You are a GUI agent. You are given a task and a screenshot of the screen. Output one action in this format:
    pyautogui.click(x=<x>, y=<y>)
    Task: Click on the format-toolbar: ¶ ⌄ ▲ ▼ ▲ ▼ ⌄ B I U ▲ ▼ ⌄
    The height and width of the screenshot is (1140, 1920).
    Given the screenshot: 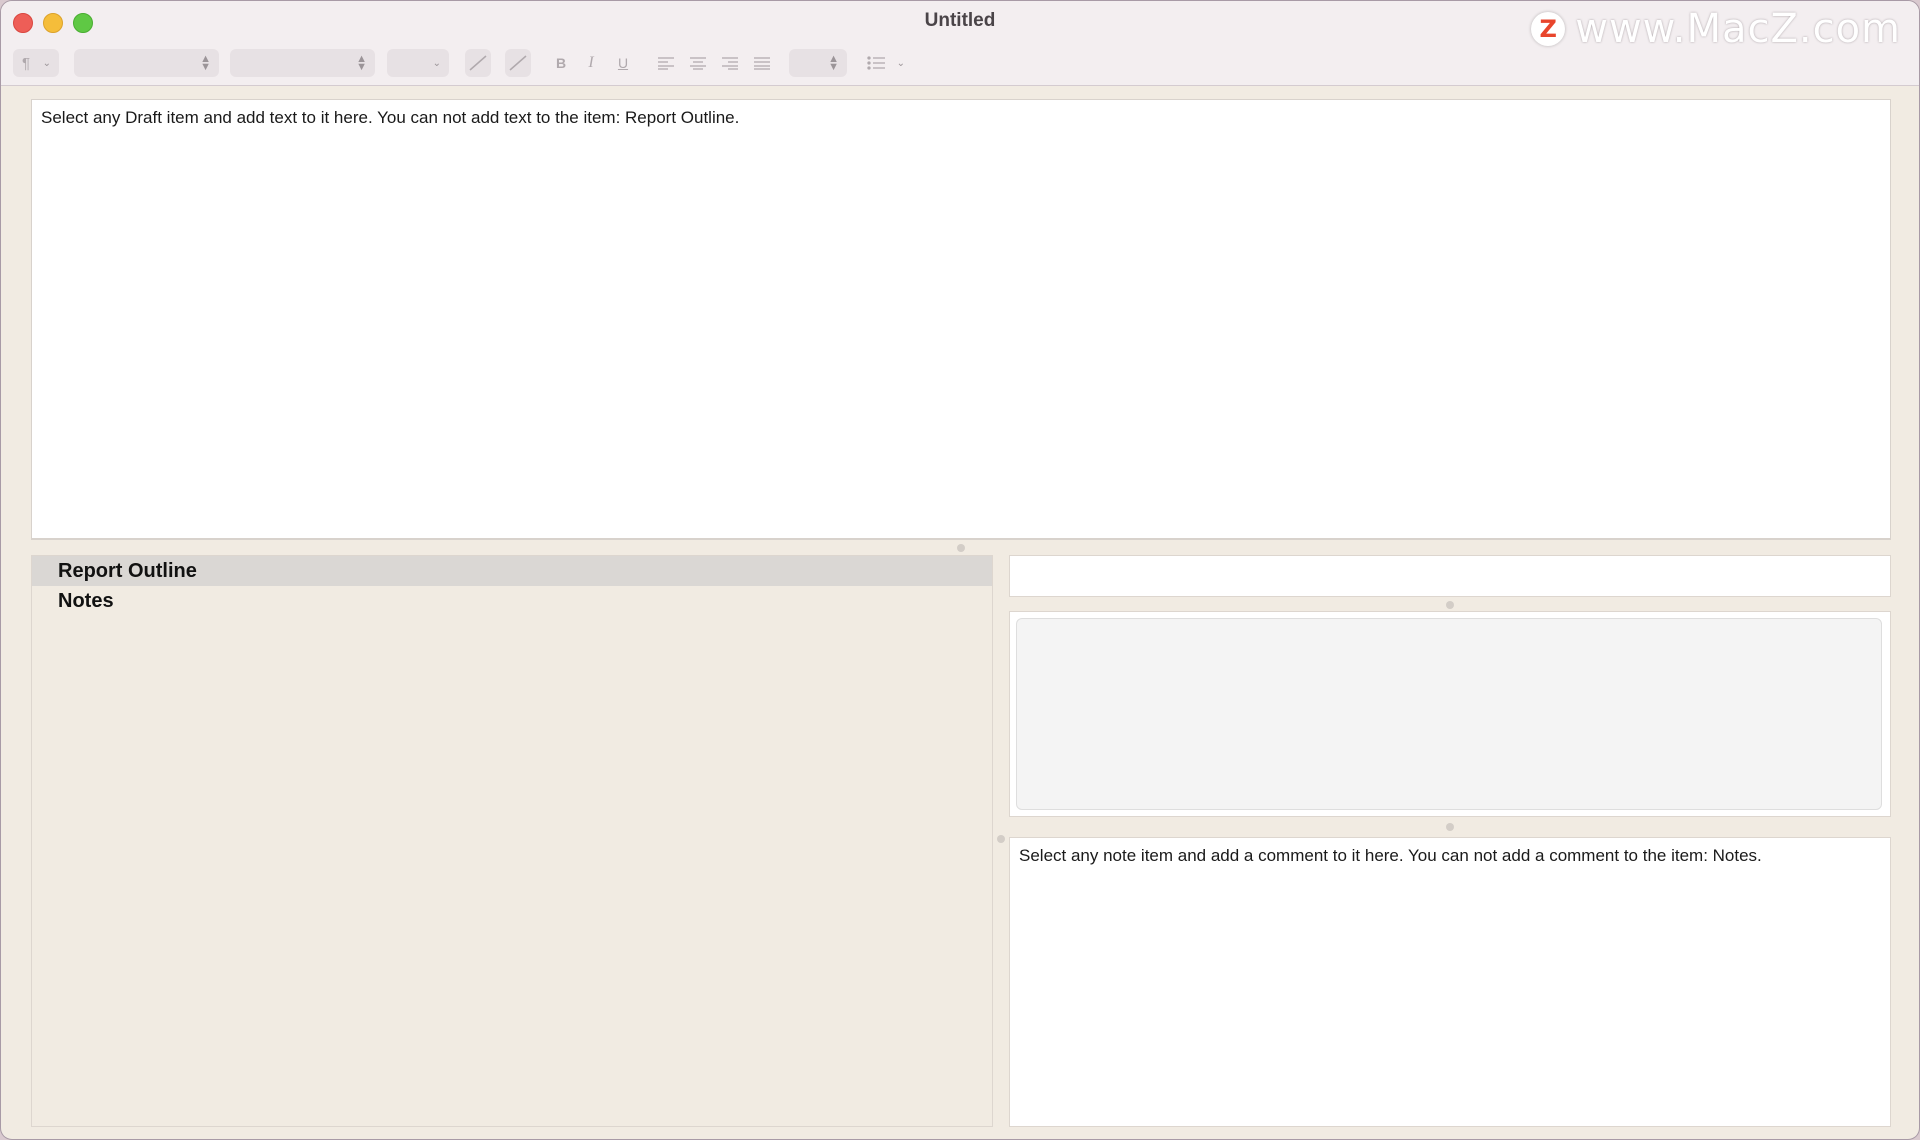 What is the action you would take?
    pyautogui.click(x=960, y=63)
    